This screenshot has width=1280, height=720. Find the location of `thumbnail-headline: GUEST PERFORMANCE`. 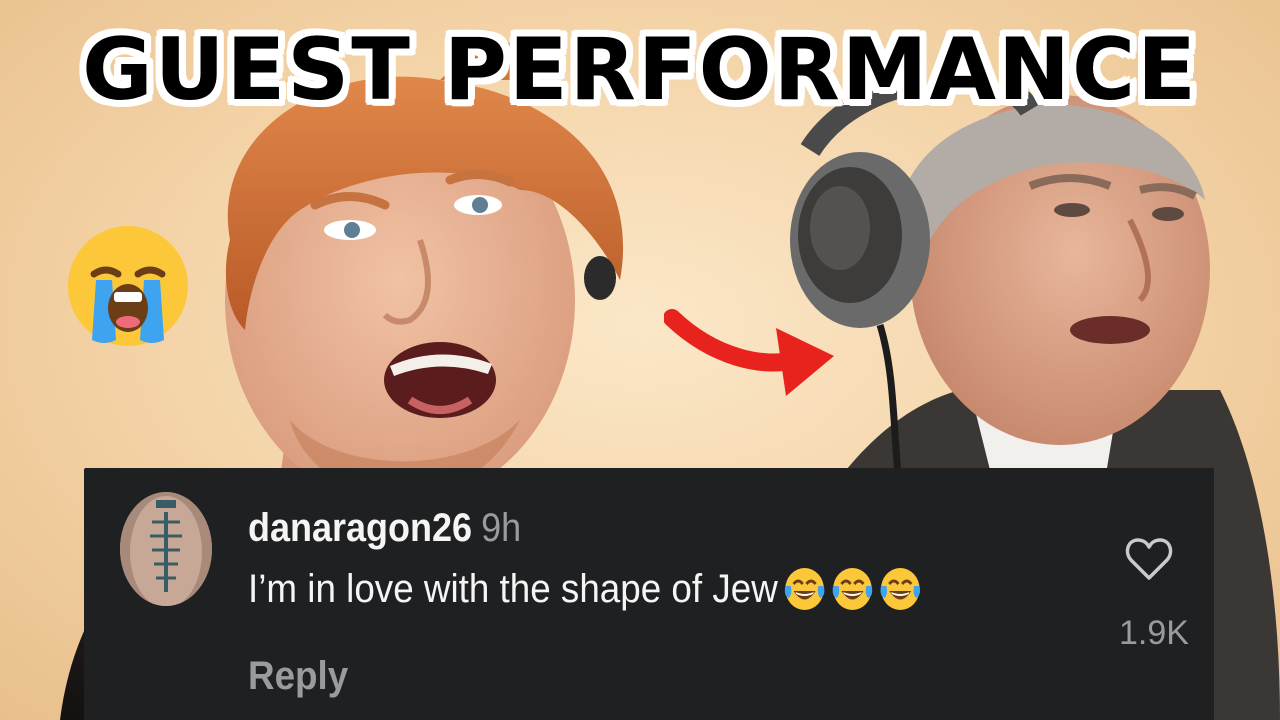

thumbnail-headline: GUEST PERFORMANCE is located at coordinates (640, 70).